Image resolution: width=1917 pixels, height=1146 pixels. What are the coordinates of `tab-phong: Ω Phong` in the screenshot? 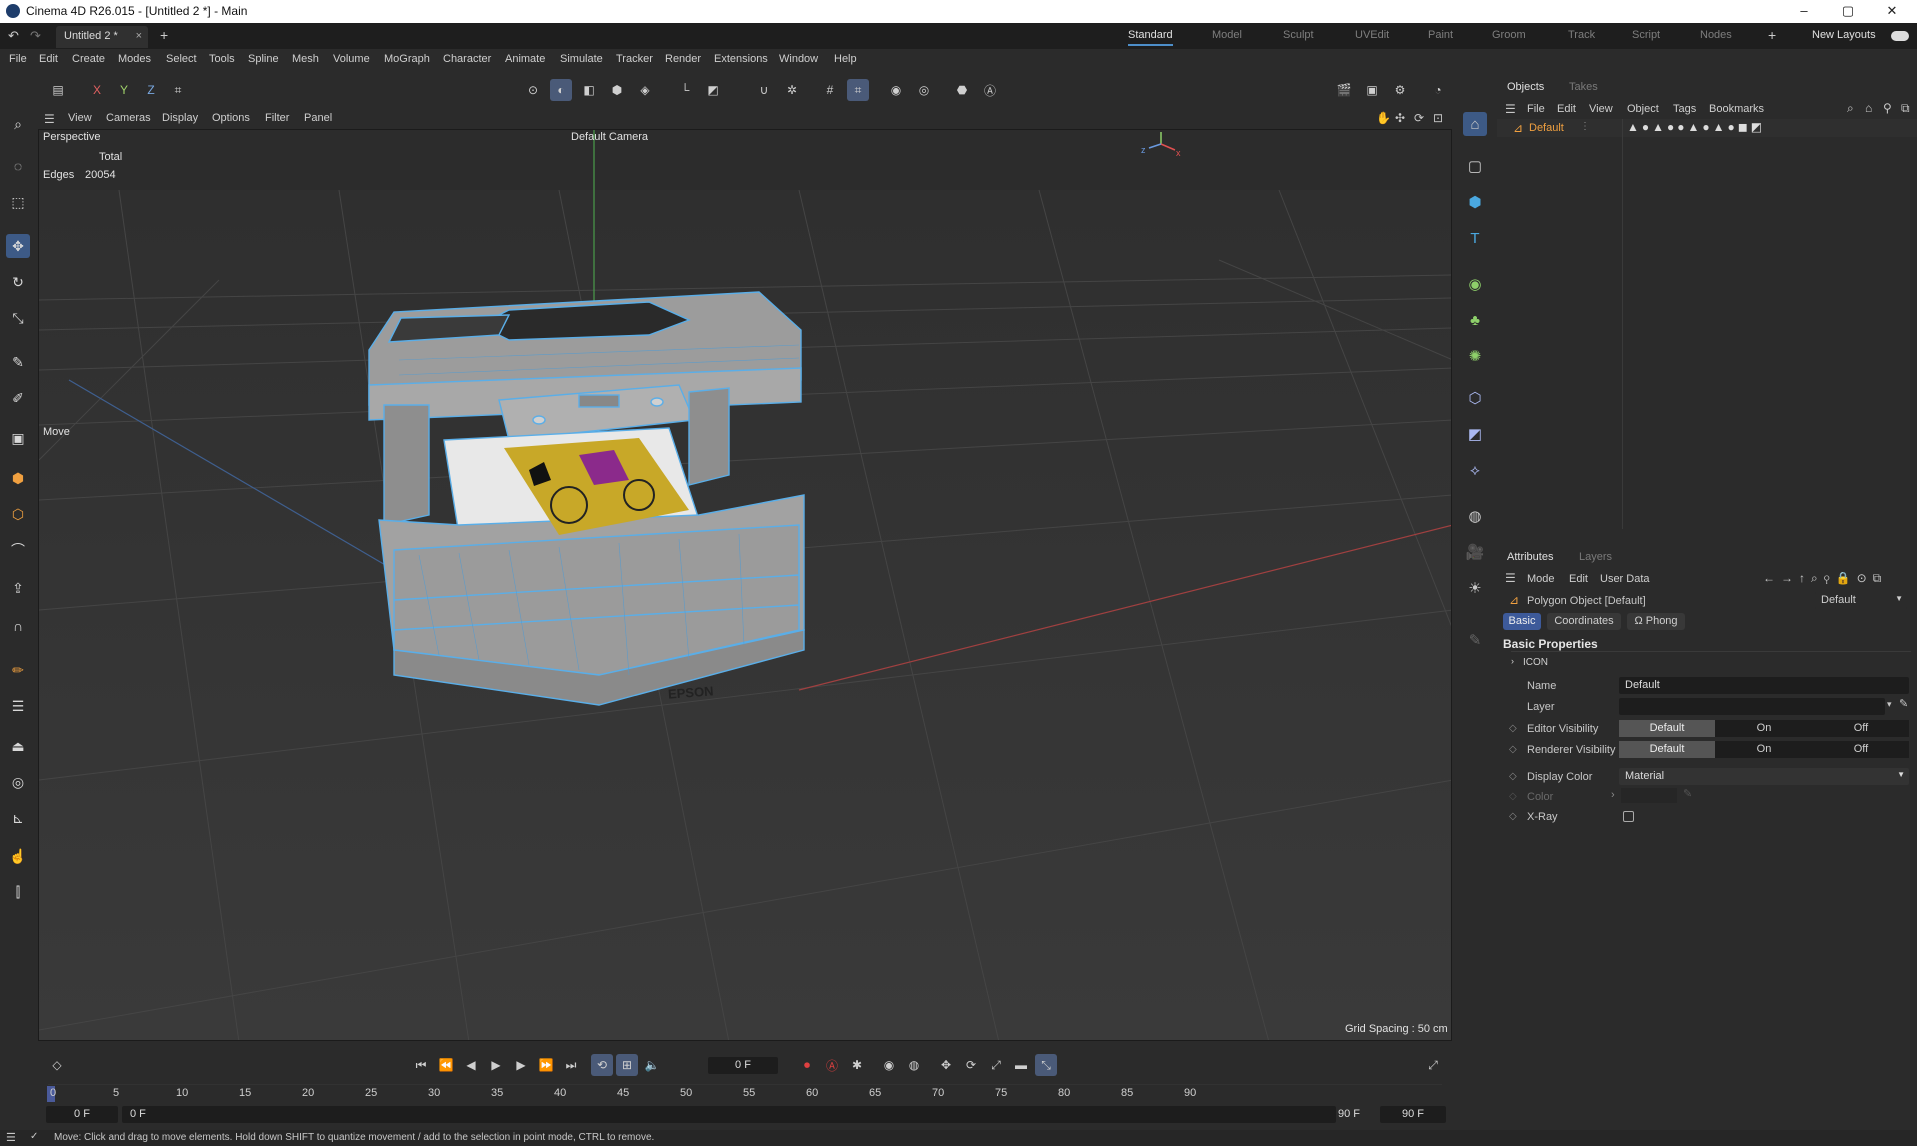 It's located at (1656, 621).